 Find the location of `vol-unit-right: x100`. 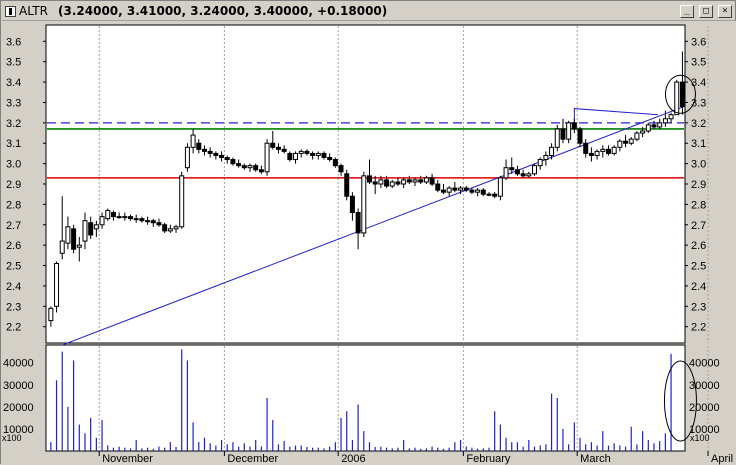

vol-unit-right: x100 is located at coordinates (700, 438).